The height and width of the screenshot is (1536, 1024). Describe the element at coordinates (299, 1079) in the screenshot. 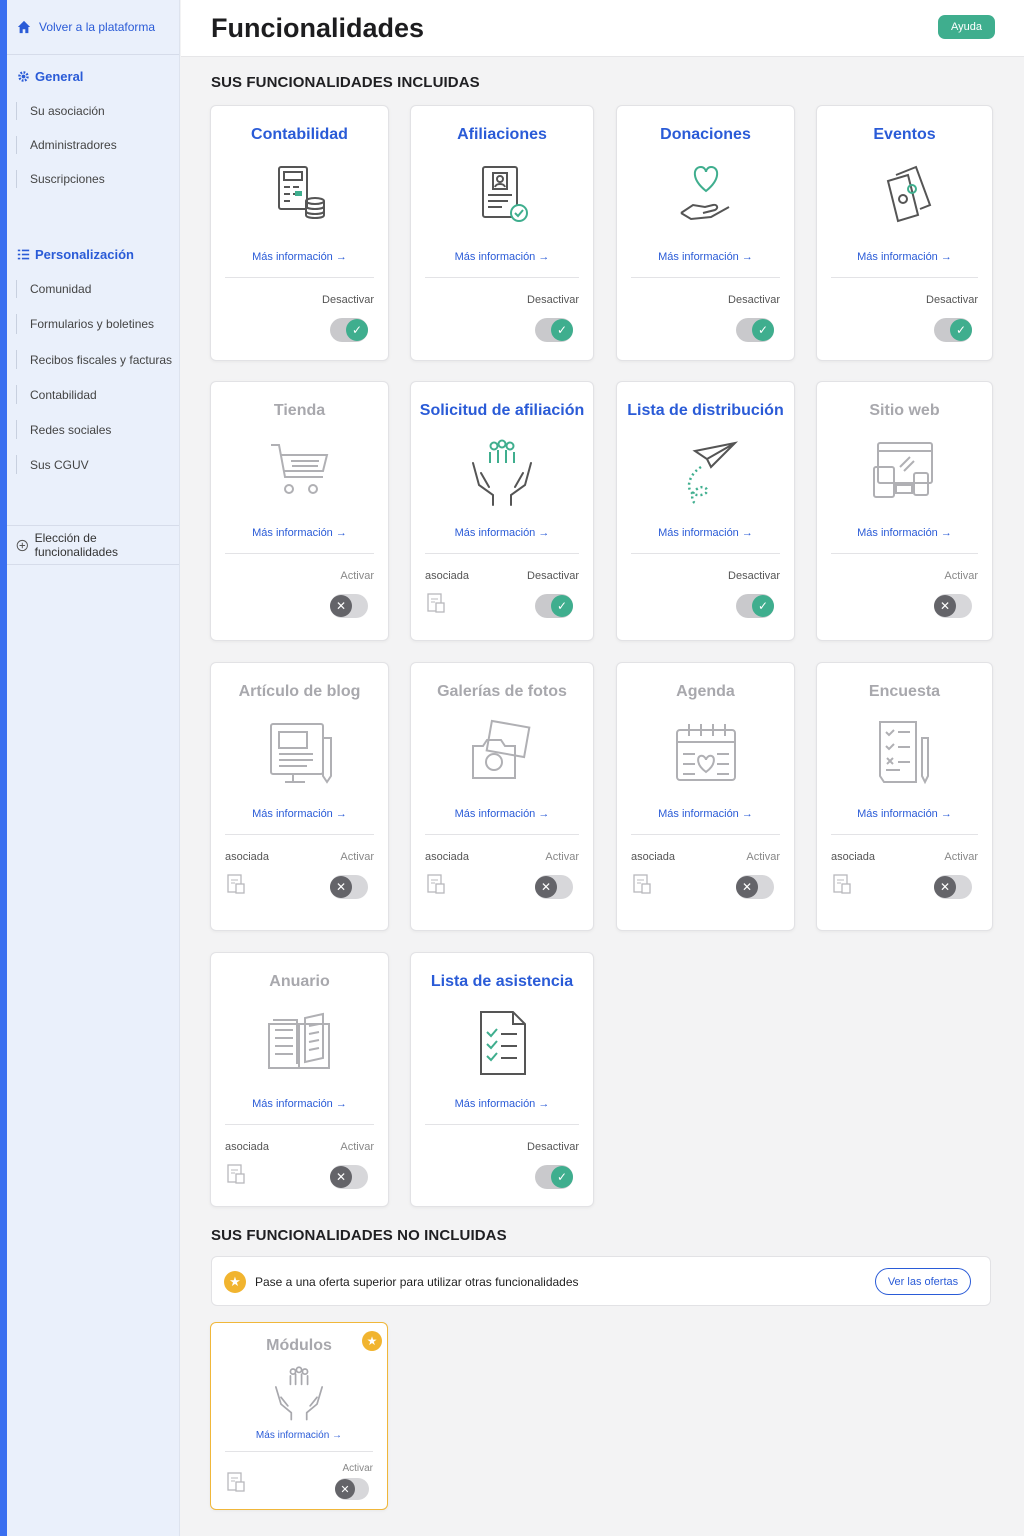

I see `feature-card: Anuario Más información → asociada Activar ✕` at that location.